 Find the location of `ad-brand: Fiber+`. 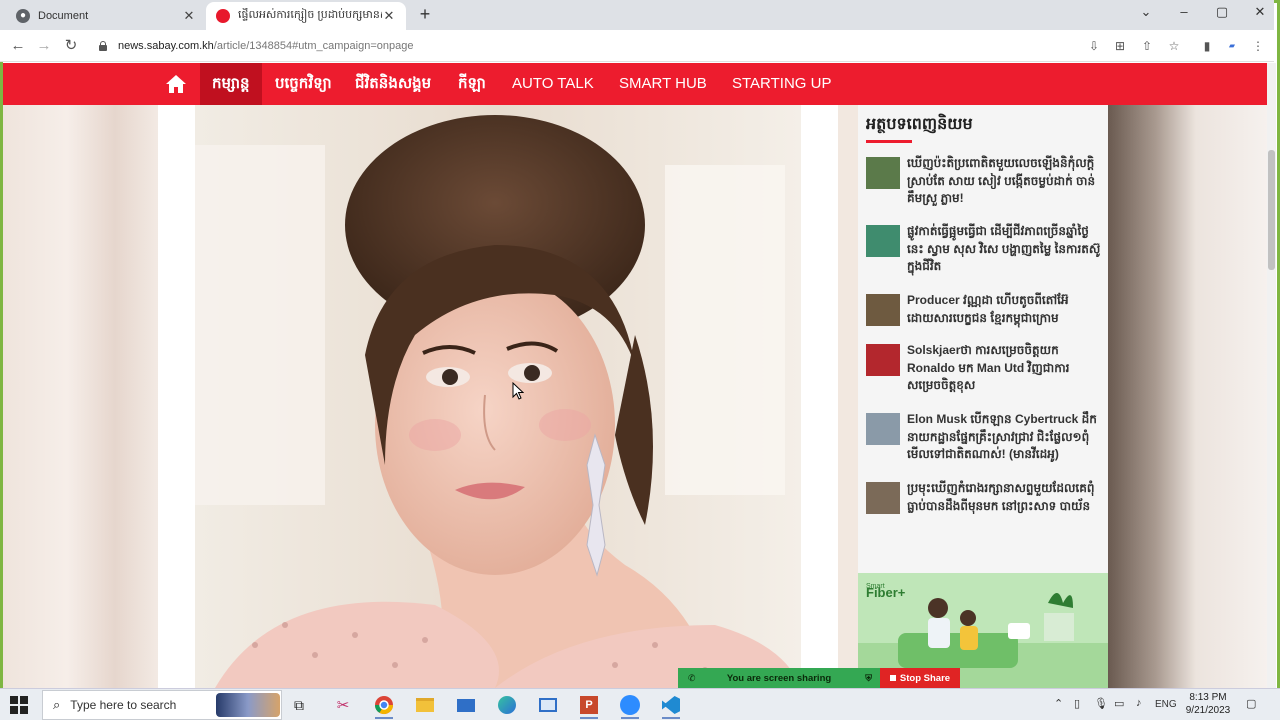

ad-brand: Fiber+ is located at coordinates (886, 592).